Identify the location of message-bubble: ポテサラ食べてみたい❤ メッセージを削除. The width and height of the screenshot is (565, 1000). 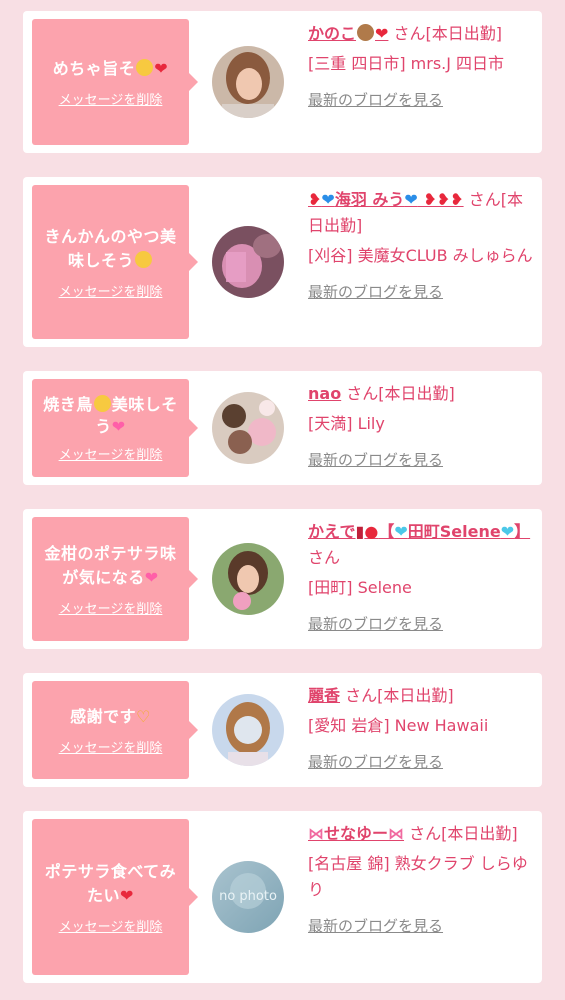
(115, 897).